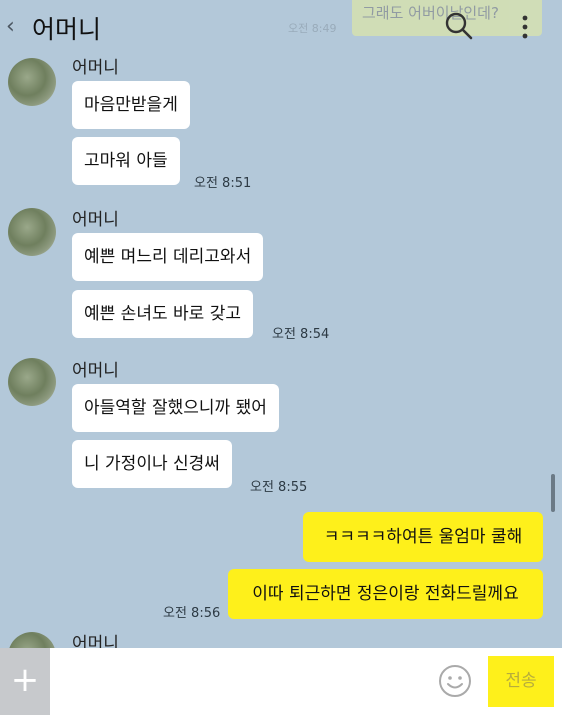 The height and width of the screenshot is (715, 562). Describe the element at coordinates (243, 682) in the screenshot. I see `message-input` at that location.